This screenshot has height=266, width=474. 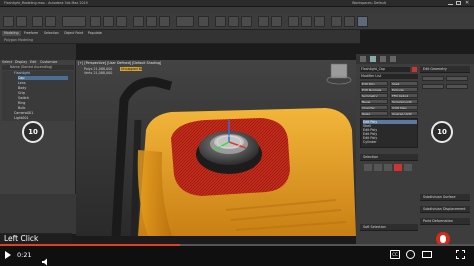 What do you see at coordinates (404, 107) in the screenshot?
I see `uvw-map-button: UVW Map` at bounding box center [404, 107].